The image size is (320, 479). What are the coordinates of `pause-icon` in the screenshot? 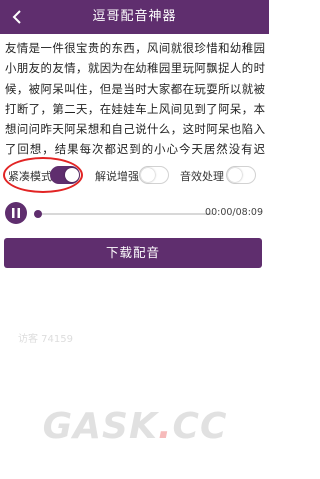 It's located at (16, 213).